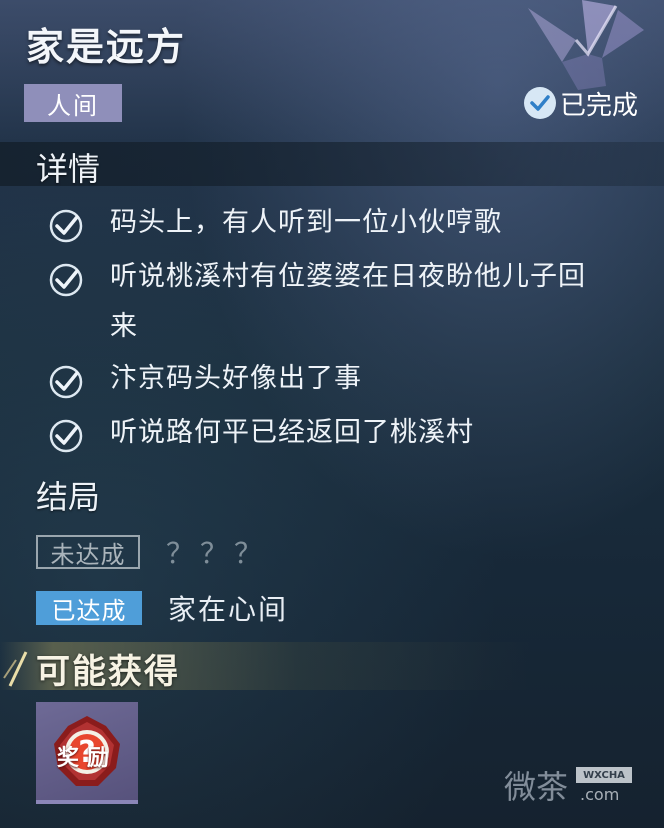  I want to click on reward-label: 奖励, so click(86, 758).